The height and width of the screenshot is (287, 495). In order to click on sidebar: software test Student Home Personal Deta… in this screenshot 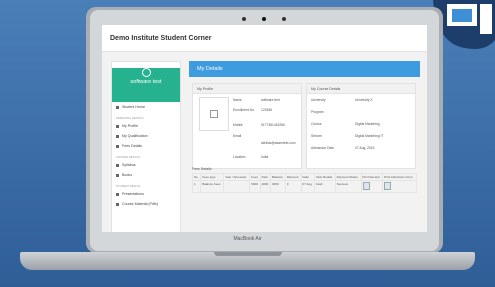, I will do `click(146, 146)`.